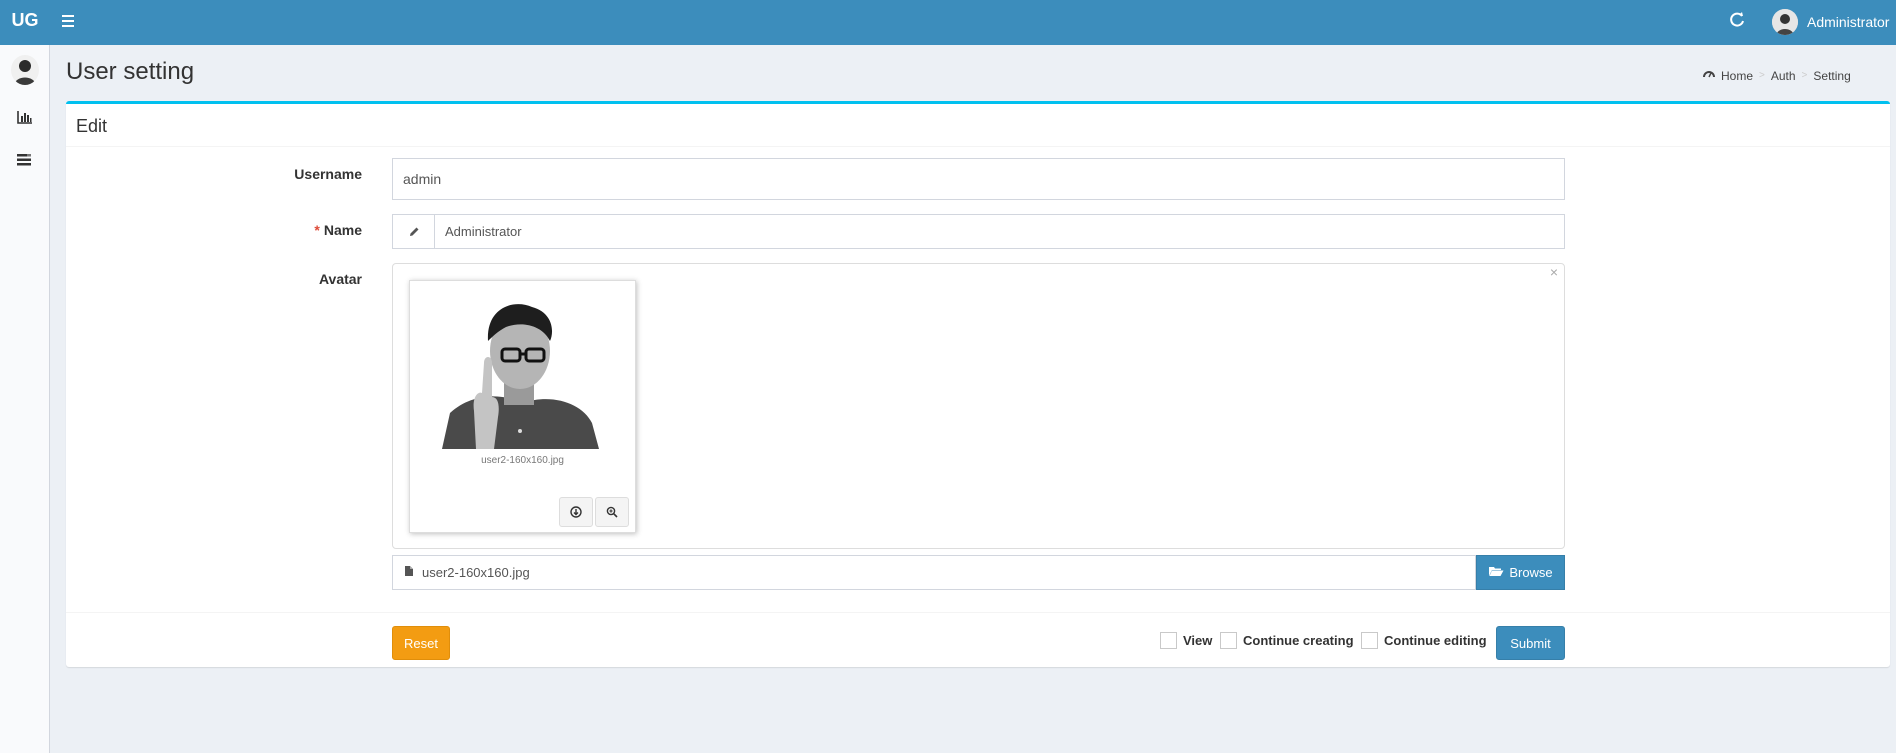 The image size is (1896, 753). I want to click on avatar-label: Avatar, so click(340, 279).